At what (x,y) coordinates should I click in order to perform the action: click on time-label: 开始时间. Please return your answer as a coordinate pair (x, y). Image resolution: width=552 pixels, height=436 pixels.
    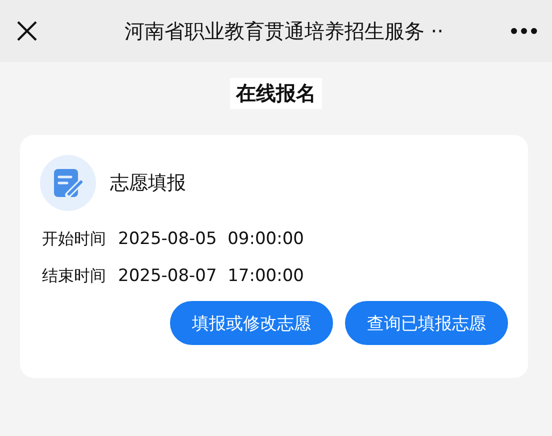
    Looking at the image, I should click on (74, 239).